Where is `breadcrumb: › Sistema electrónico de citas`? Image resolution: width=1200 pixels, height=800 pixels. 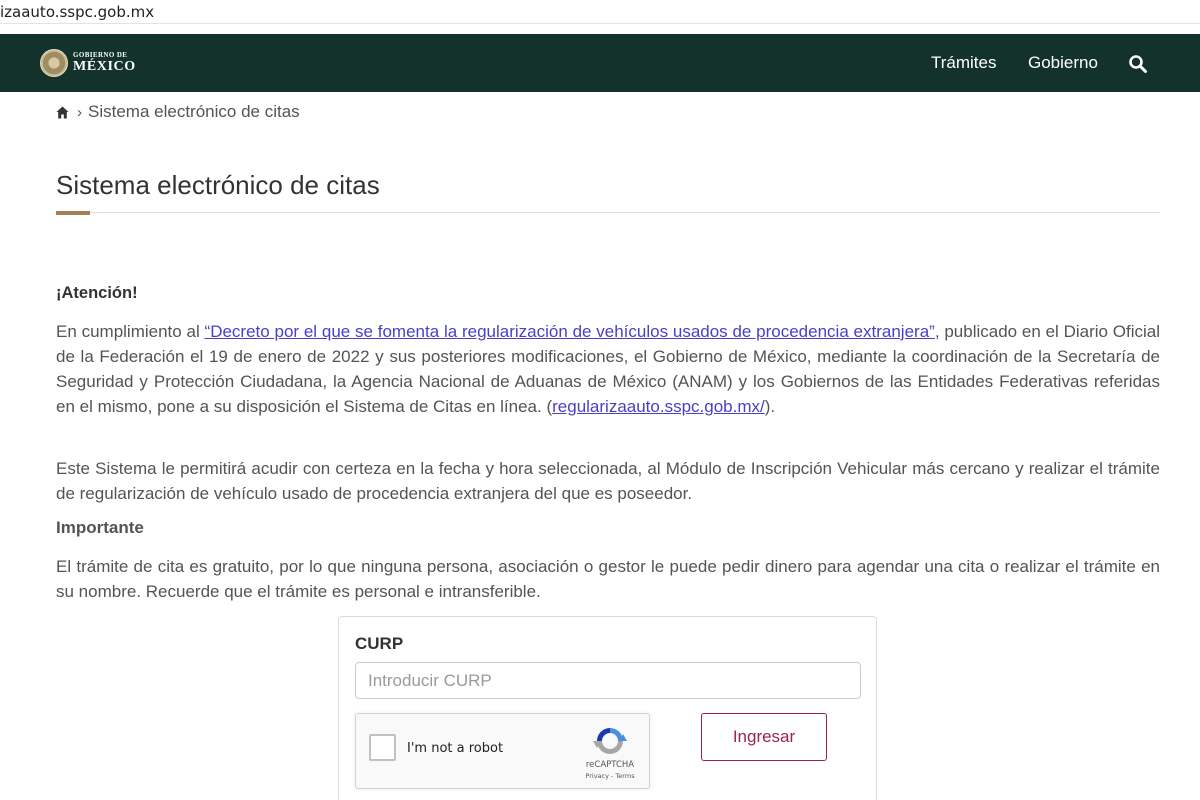
breadcrumb: › Sistema electrónico de citas is located at coordinates (178, 112).